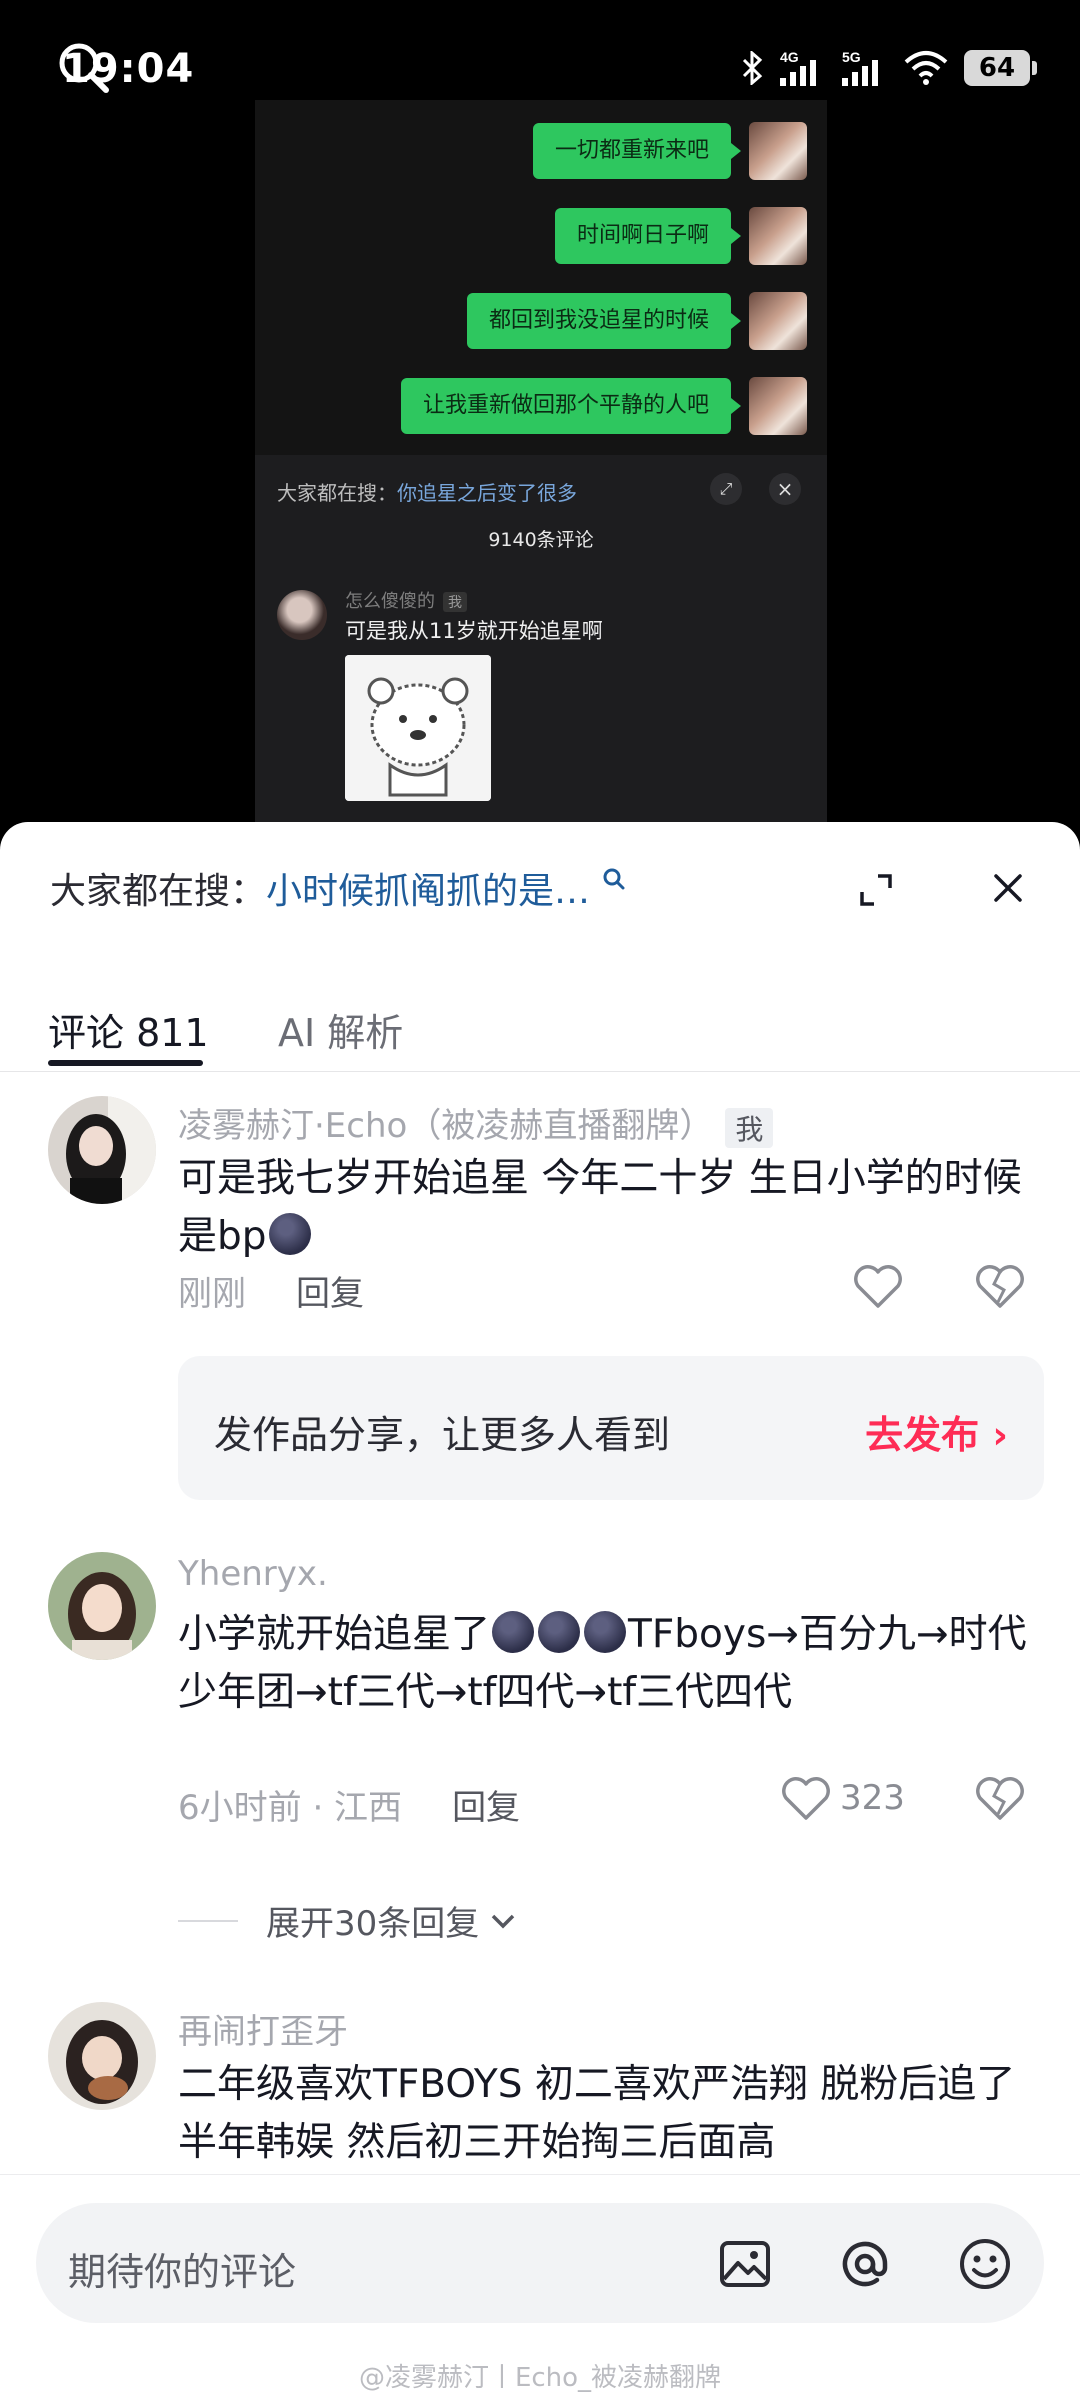  Describe the element at coordinates (390, 601) in the screenshot. I see `inner-author-name: 怎么傻傻的` at that location.